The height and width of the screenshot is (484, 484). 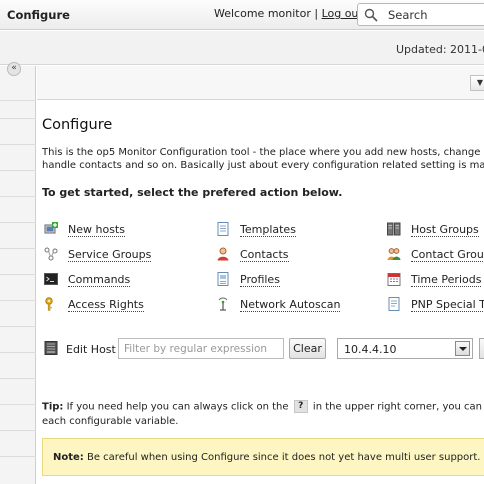 What do you see at coordinates (51, 228) in the screenshot?
I see `new-host-icon` at bounding box center [51, 228].